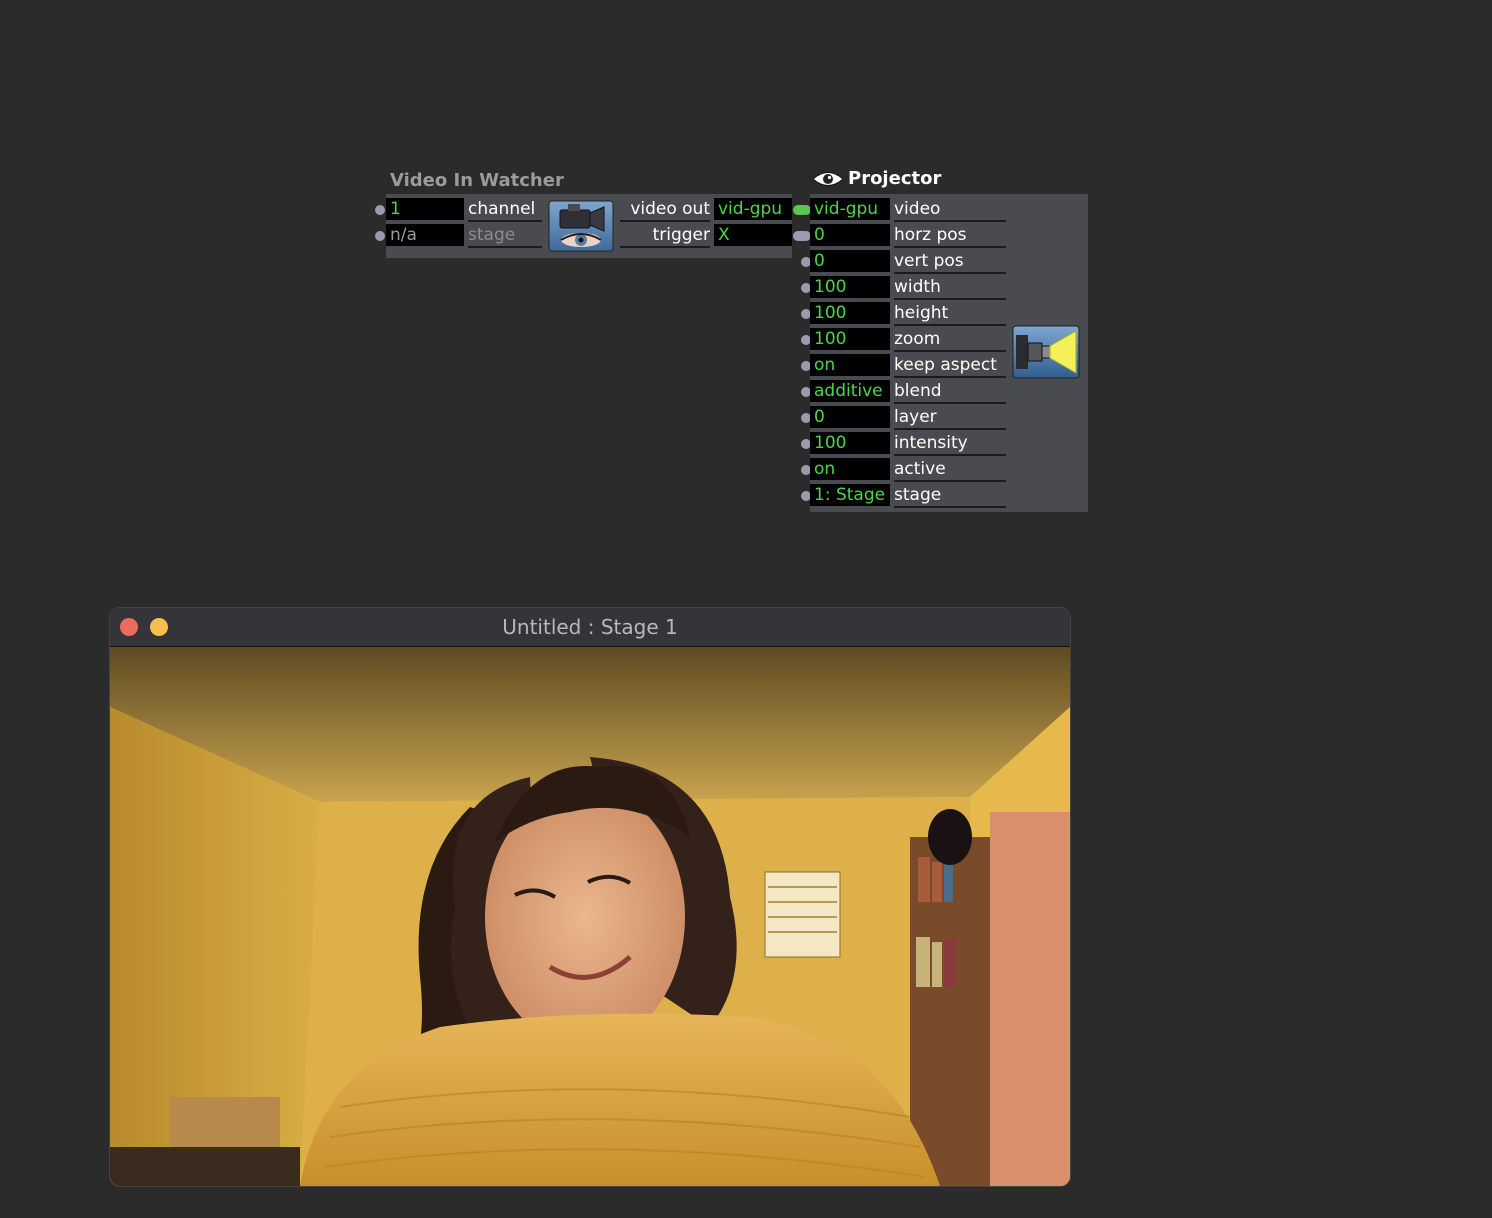 The image size is (1492, 1218). I want to click on trigger-label: trigger, so click(665, 236).